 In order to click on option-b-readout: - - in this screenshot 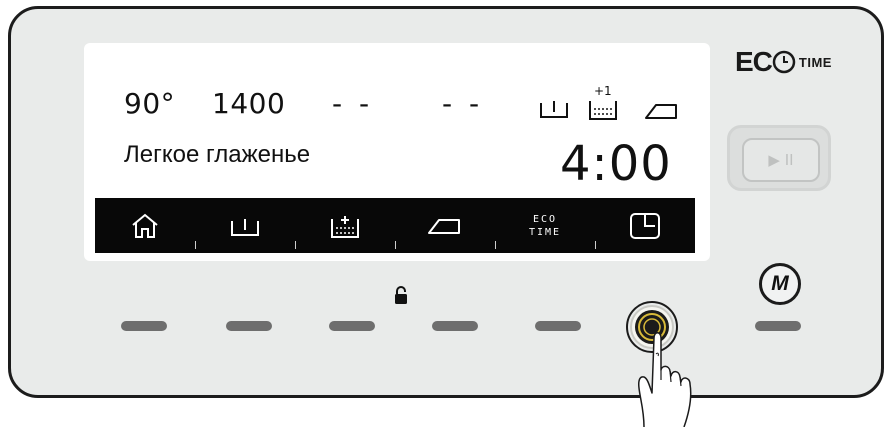, I will do `click(463, 103)`.